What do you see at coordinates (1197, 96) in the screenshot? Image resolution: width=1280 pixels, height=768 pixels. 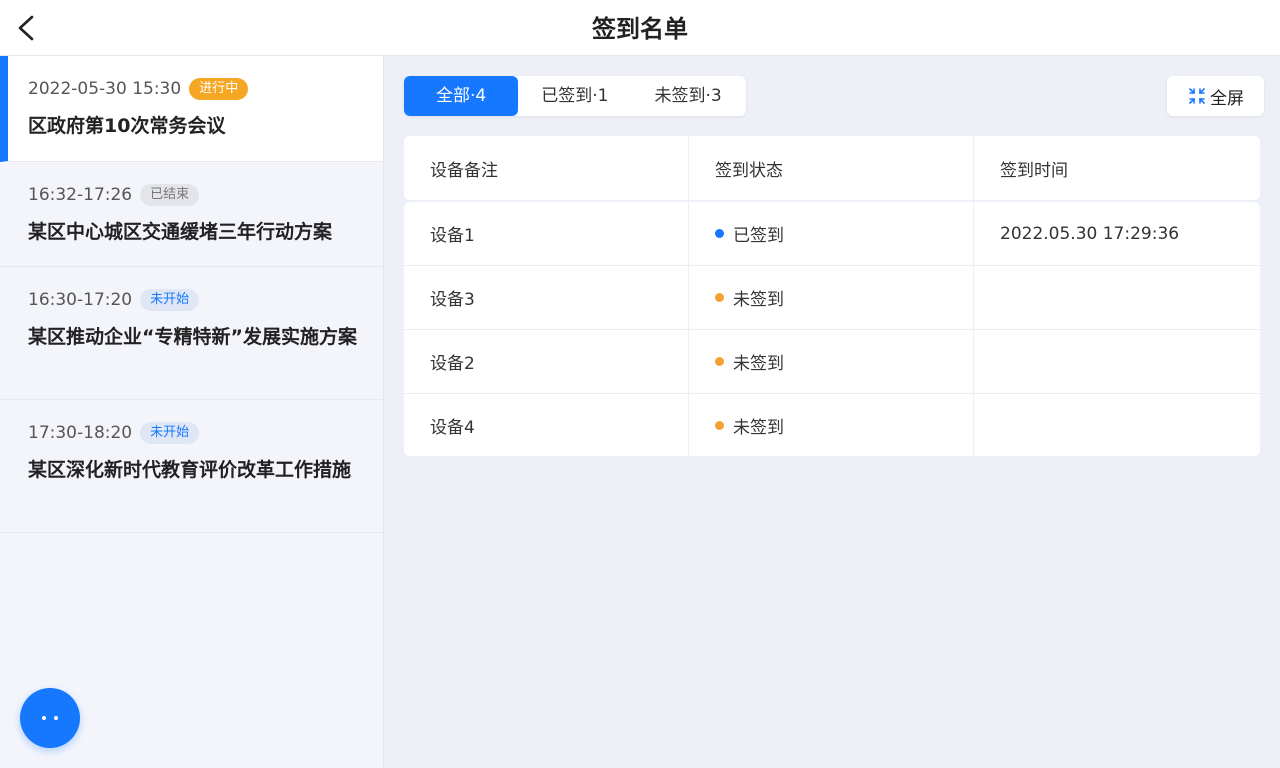 I see `fullscreen-icon` at bounding box center [1197, 96].